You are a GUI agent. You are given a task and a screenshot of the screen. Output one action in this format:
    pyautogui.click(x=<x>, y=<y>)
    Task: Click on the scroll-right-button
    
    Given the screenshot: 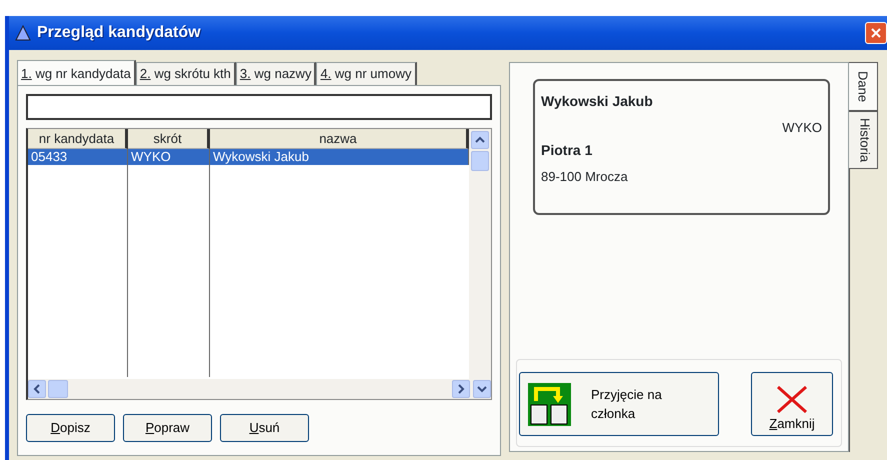 What is the action you would take?
    pyautogui.click(x=461, y=389)
    